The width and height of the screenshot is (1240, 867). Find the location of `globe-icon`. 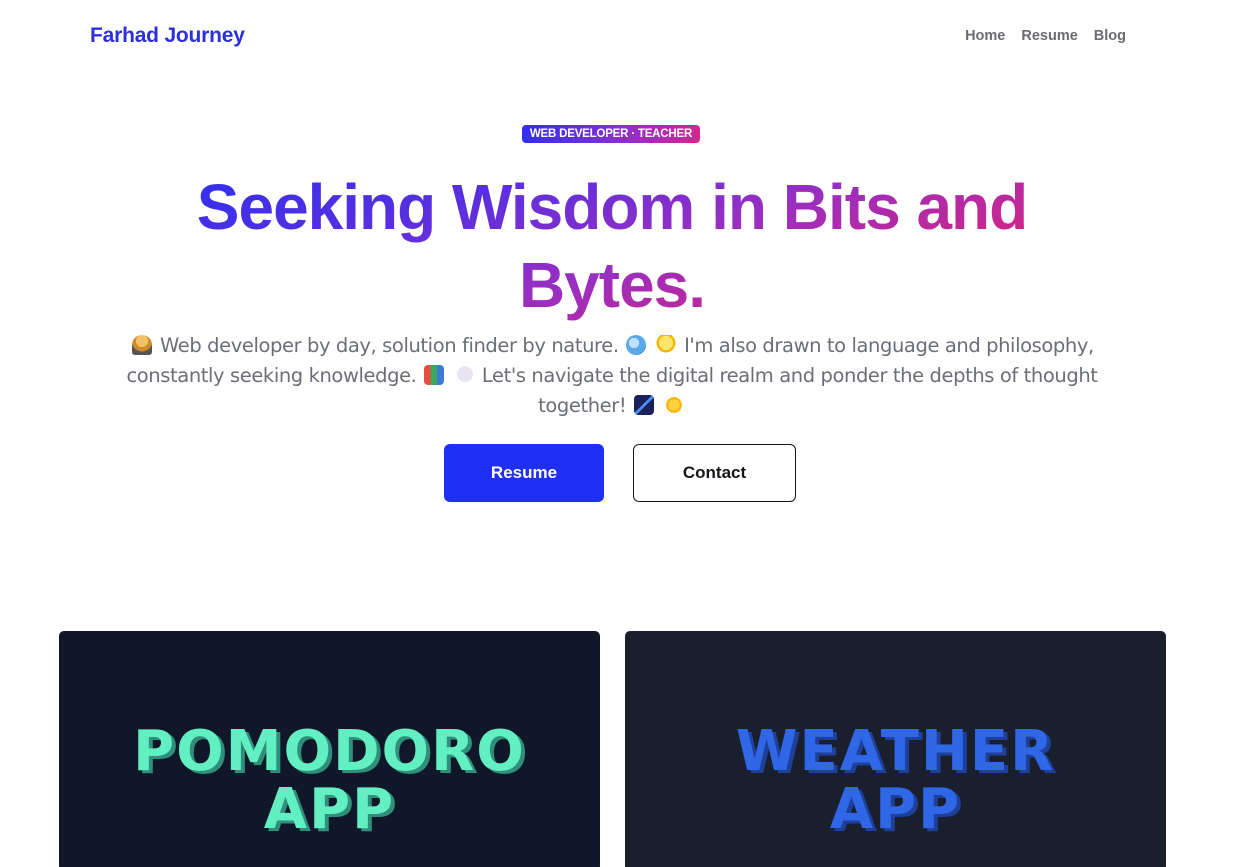

globe-icon is located at coordinates (636, 345).